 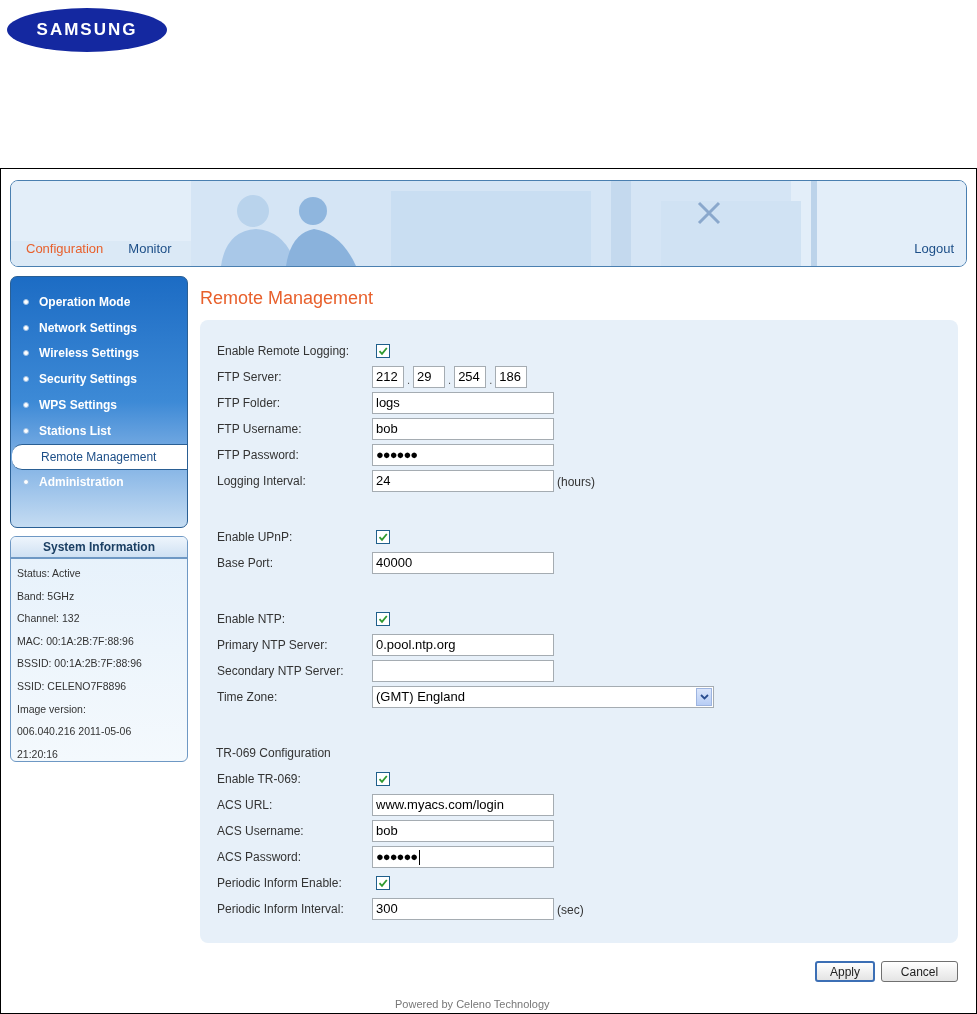 What do you see at coordinates (463, 481) in the screenshot?
I see `input-field: 24` at bounding box center [463, 481].